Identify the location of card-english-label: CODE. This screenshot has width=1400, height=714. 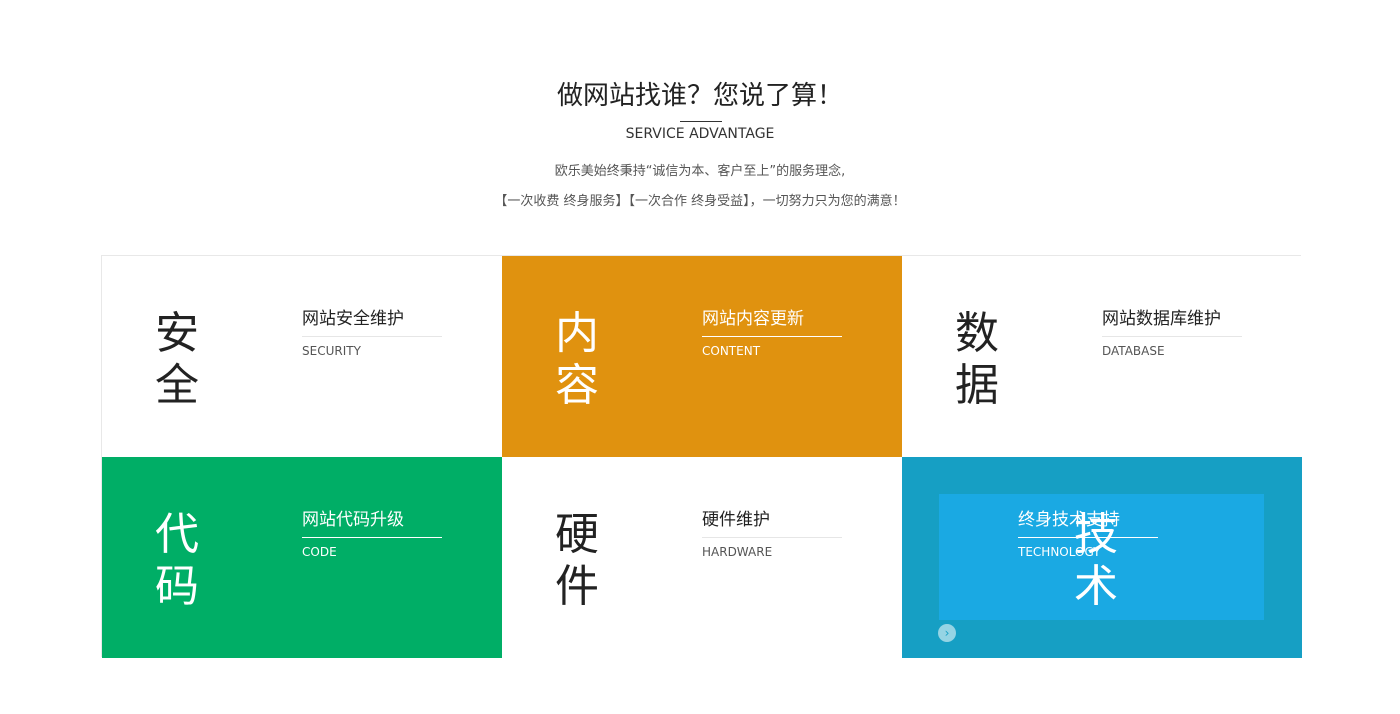
(319, 552).